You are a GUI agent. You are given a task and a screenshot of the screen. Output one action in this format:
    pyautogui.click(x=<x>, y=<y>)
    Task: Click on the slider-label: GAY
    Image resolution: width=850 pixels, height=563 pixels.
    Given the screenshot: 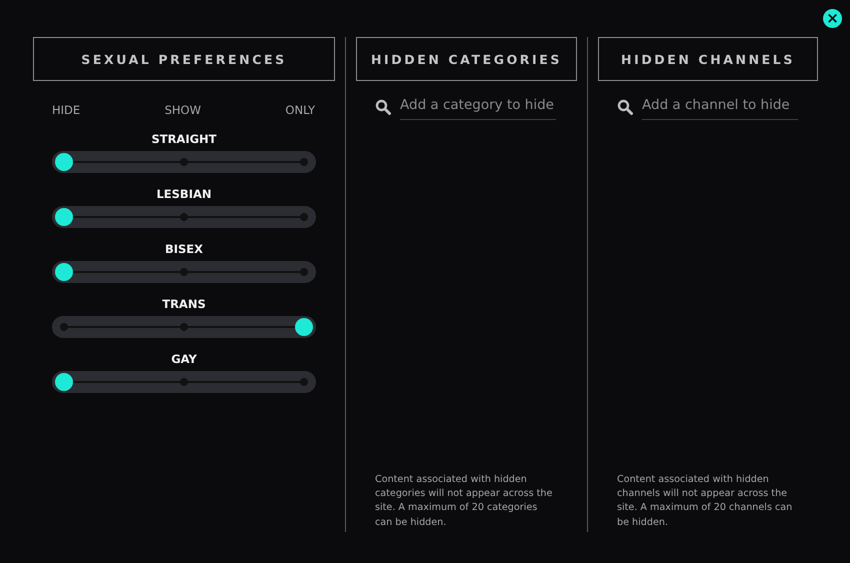 What is the action you would take?
    pyautogui.click(x=184, y=359)
    